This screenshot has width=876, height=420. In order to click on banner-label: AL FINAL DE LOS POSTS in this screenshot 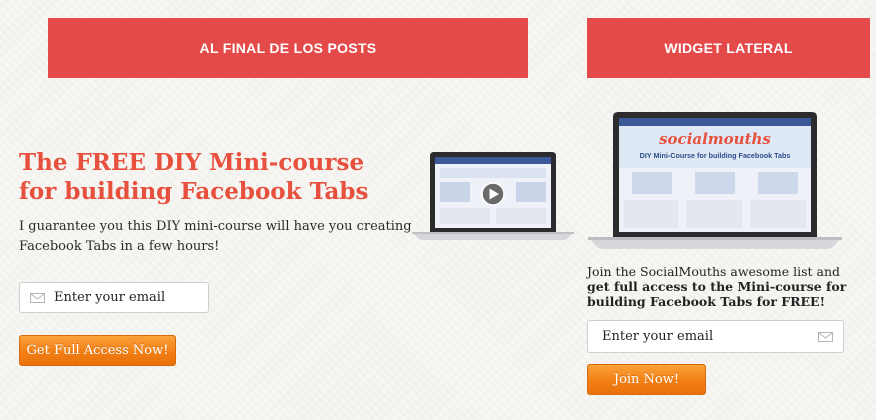, I will do `click(288, 48)`.